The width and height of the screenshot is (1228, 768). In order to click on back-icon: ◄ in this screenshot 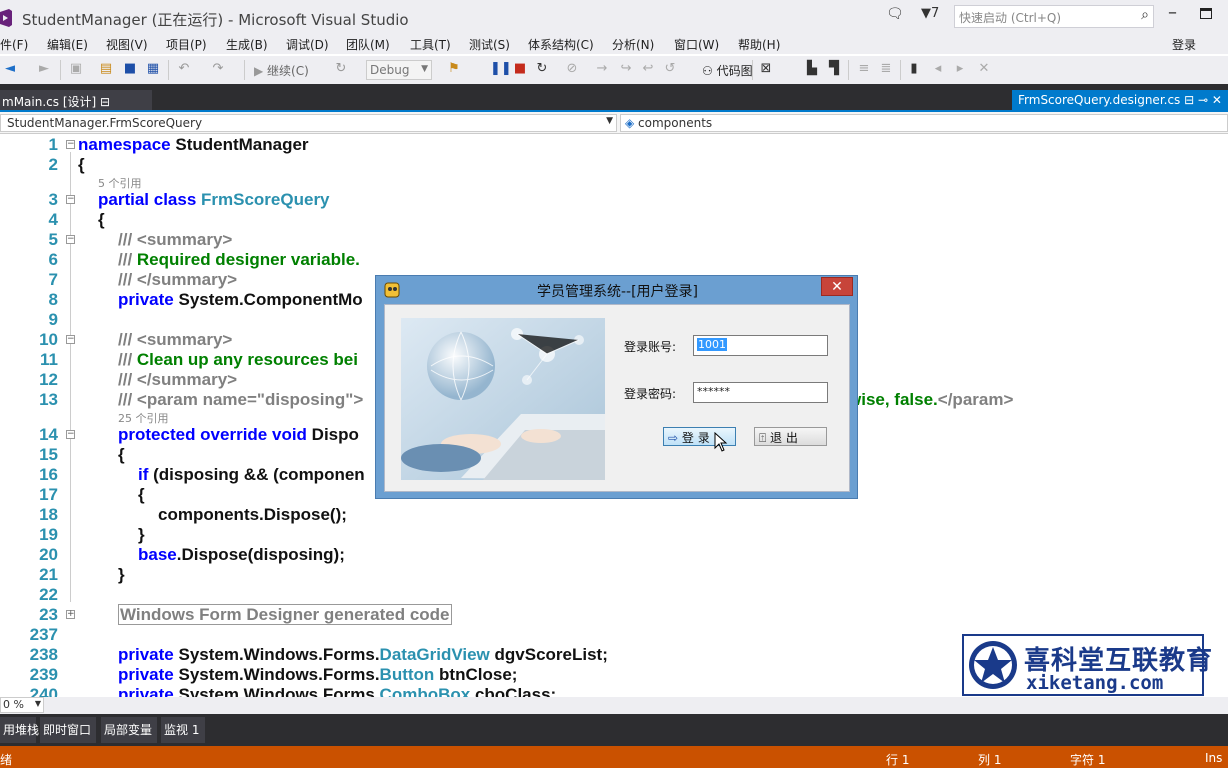, I will do `click(10, 69)`.